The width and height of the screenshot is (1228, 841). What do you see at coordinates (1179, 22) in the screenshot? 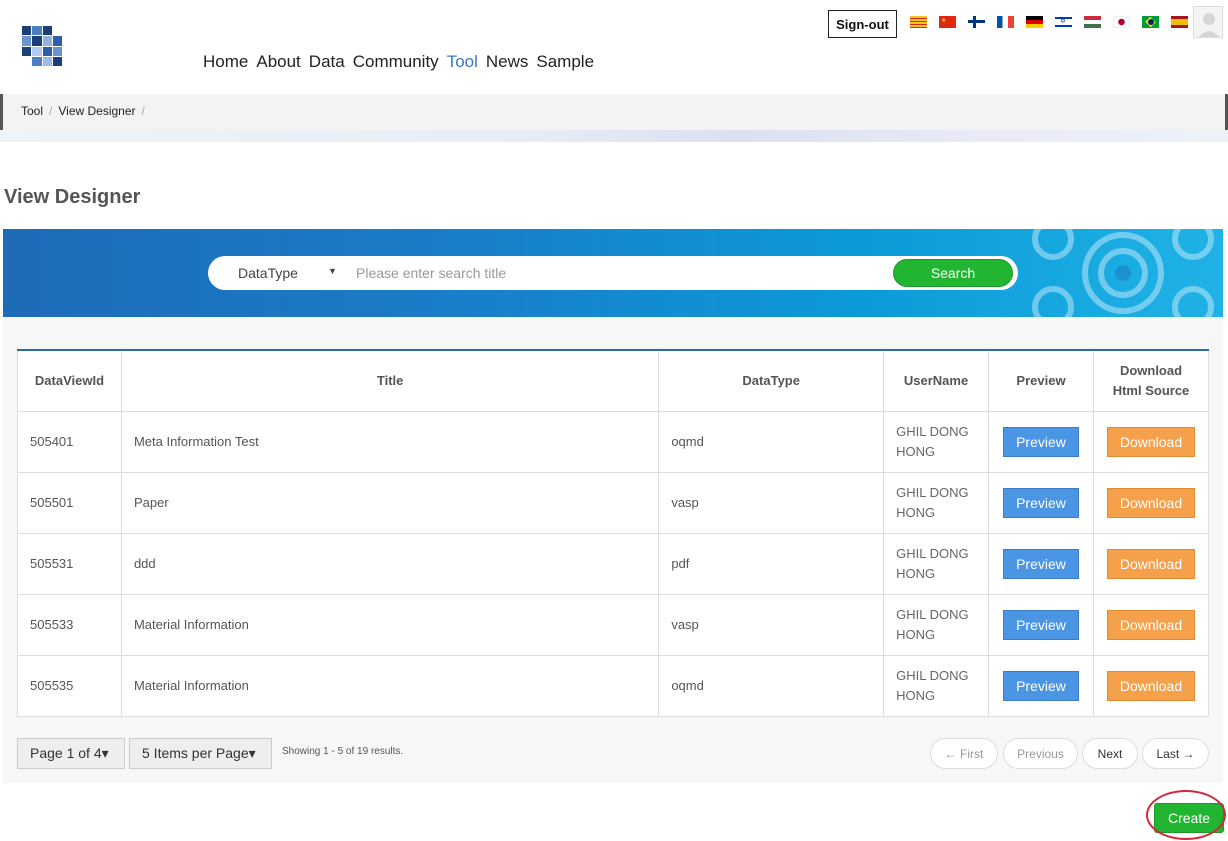
I see `spain-flag-icon` at bounding box center [1179, 22].